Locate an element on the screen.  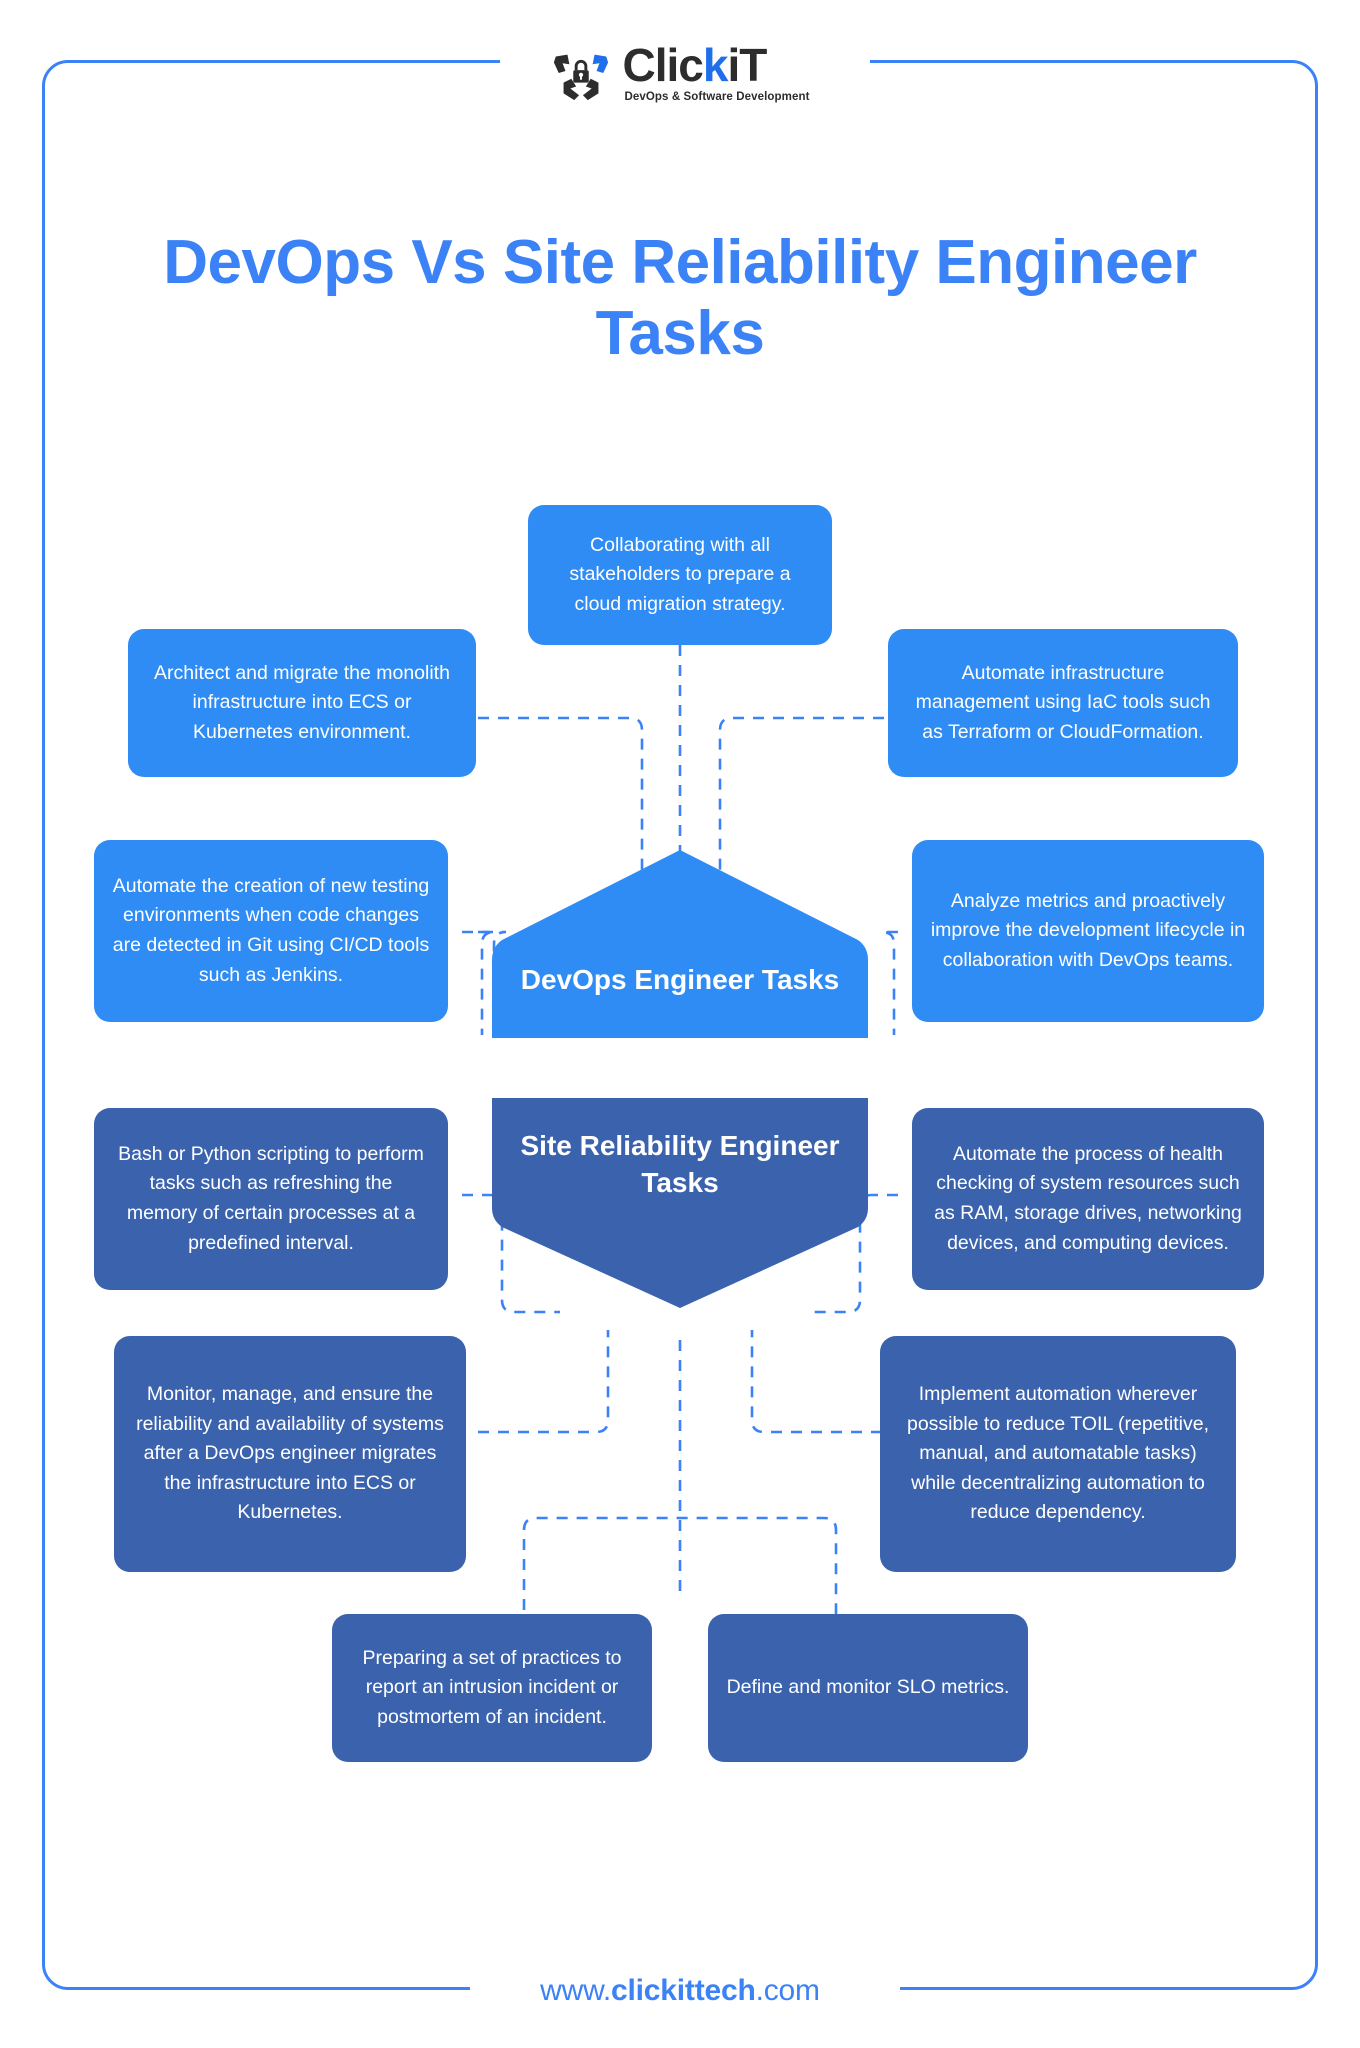
url-suffix: .com is located at coordinates (787, 1990).